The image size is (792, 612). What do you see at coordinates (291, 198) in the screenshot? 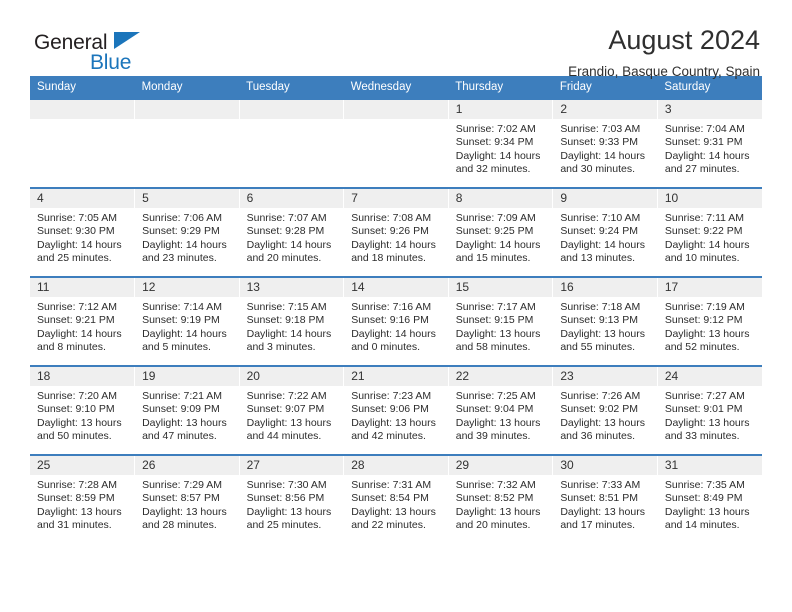
I see `day-number: 6` at bounding box center [291, 198].